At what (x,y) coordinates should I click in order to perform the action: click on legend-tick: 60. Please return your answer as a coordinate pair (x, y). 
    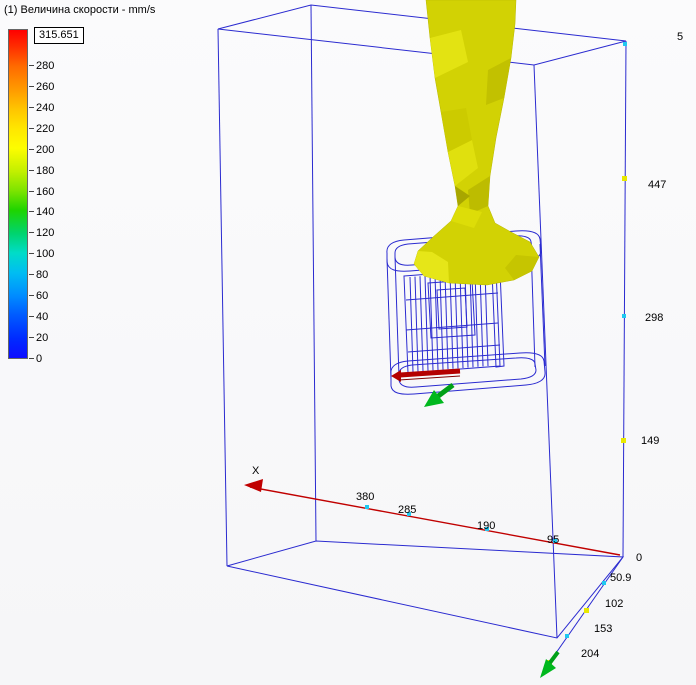
    Looking at the image, I should click on (41, 296).